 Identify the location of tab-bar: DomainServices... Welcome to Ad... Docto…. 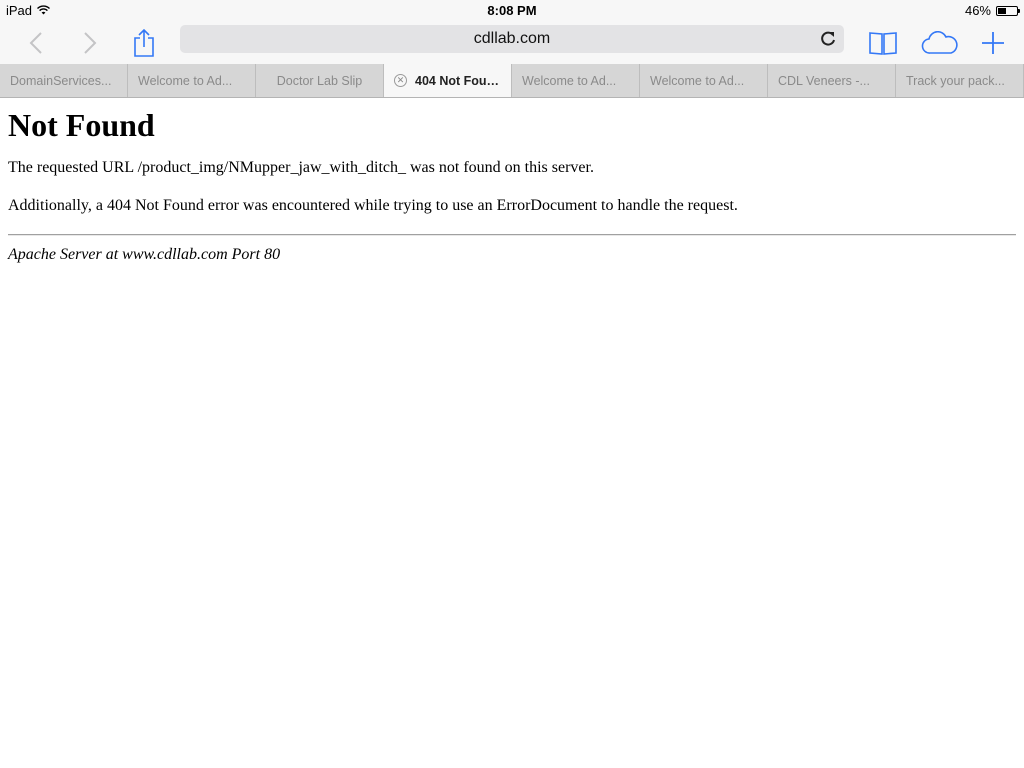
(512, 81).